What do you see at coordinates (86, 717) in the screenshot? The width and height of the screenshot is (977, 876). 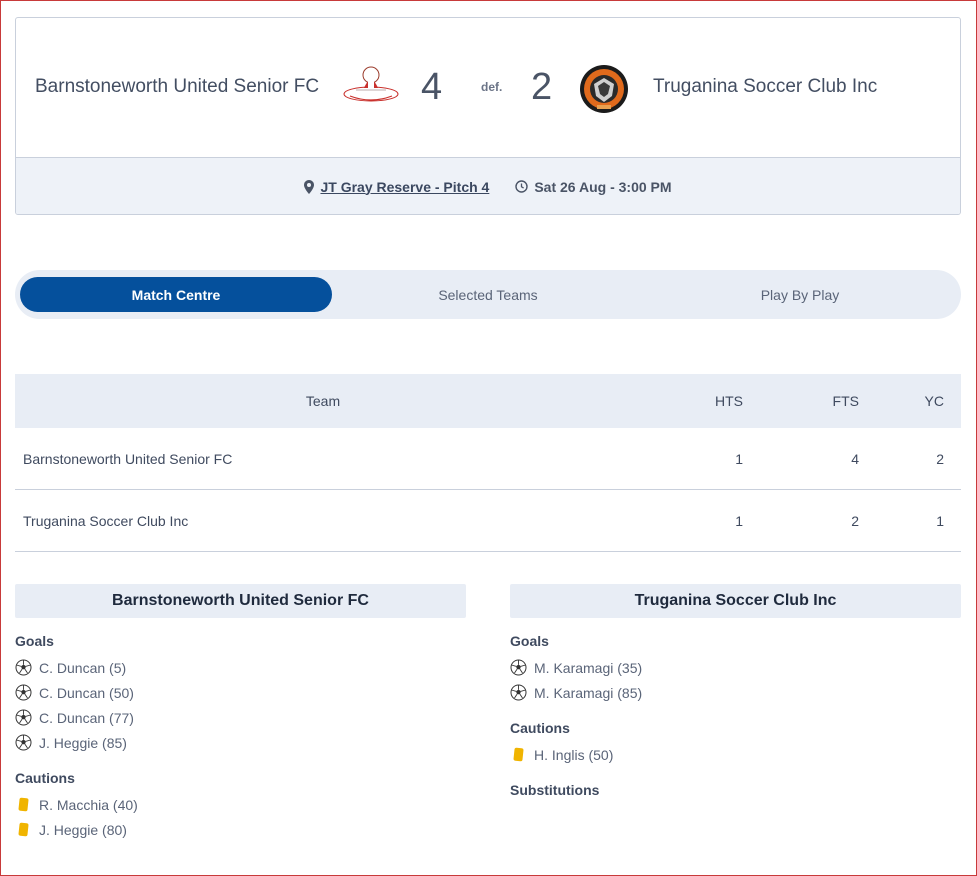 I see `goal-text: C. Duncan (77)` at bounding box center [86, 717].